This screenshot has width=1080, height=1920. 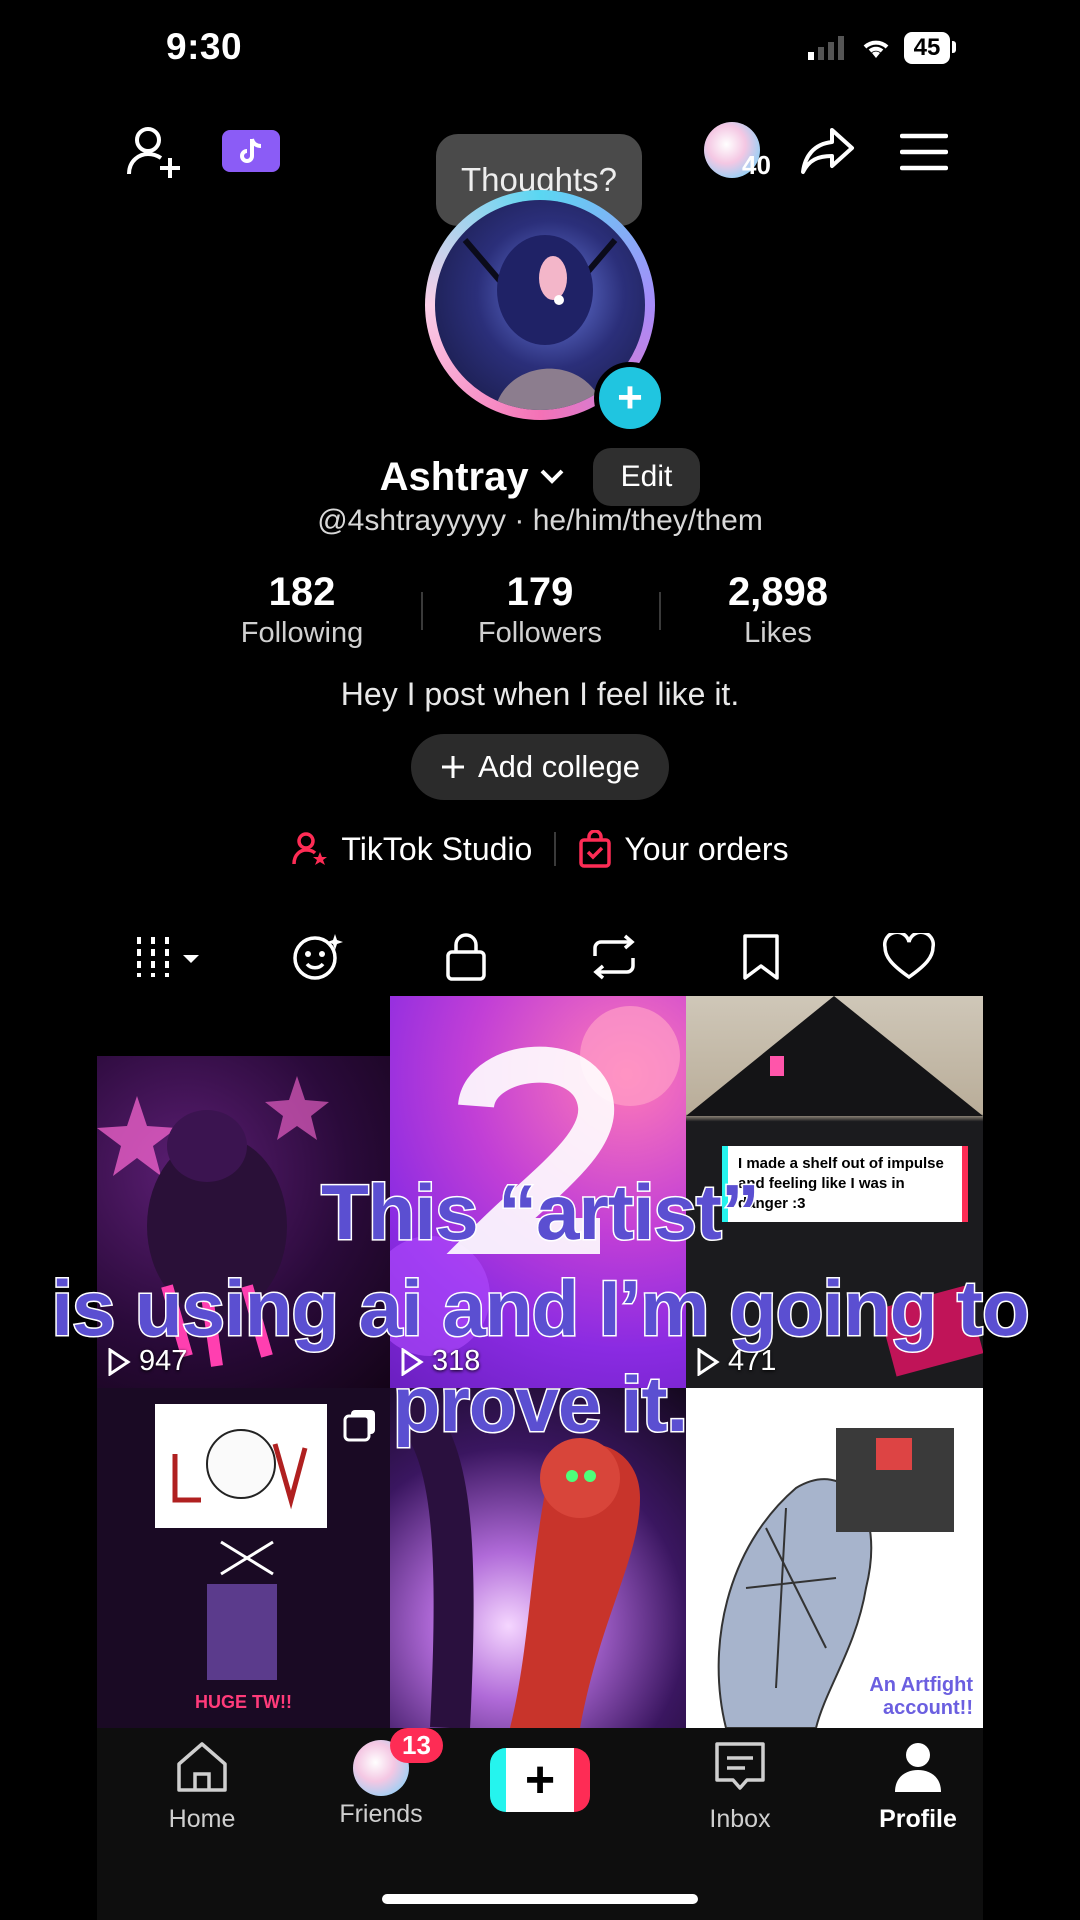 What do you see at coordinates (204, 46) in the screenshot?
I see `status-time: 9:30` at bounding box center [204, 46].